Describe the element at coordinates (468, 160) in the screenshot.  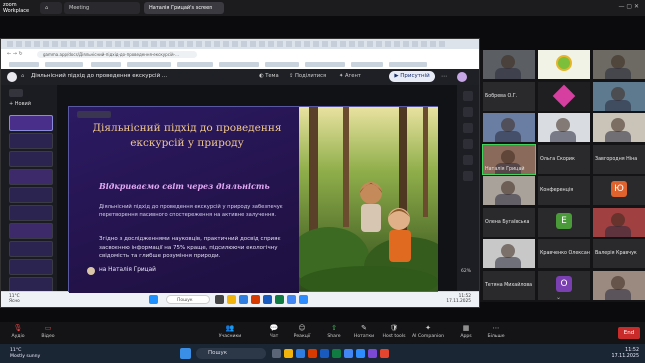
I see `image-icon` at that location.